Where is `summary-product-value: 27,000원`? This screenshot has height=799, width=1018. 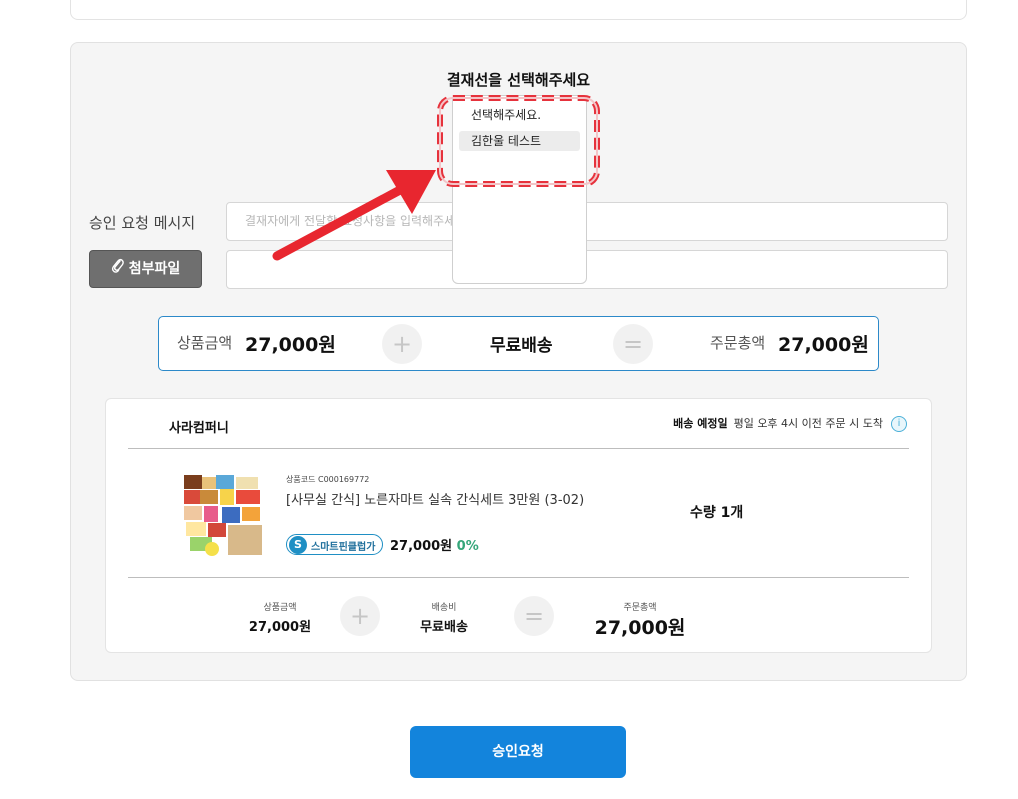 summary-product-value: 27,000원 is located at coordinates (290, 345).